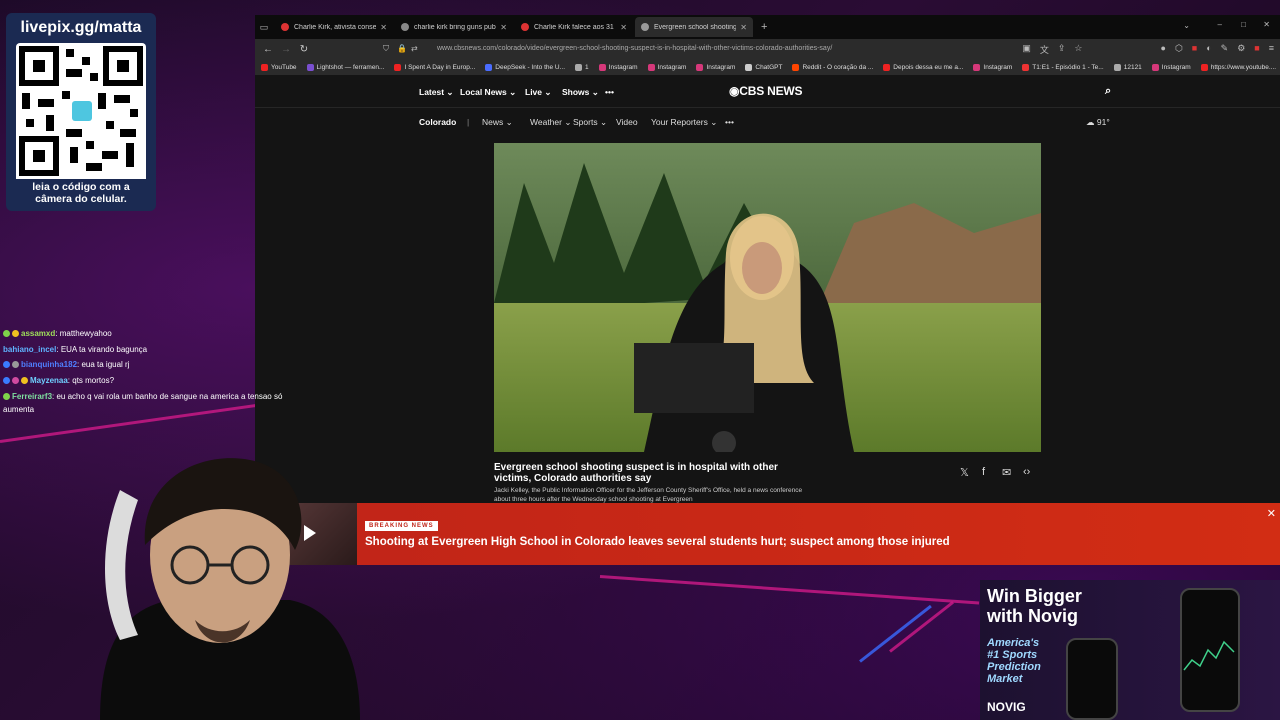 This screenshot has width=1280, height=720. I want to click on cbs-logo: ◉CBS NEWS, so click(766, 91).